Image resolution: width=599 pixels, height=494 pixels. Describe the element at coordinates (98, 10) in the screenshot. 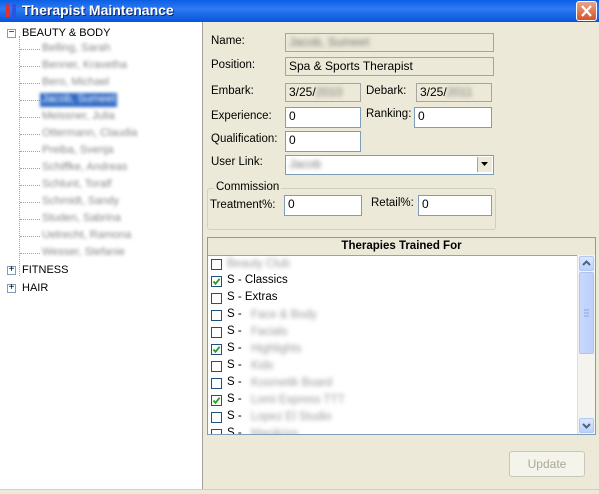

I see `window-title: Therapist Maintenance` at that location.